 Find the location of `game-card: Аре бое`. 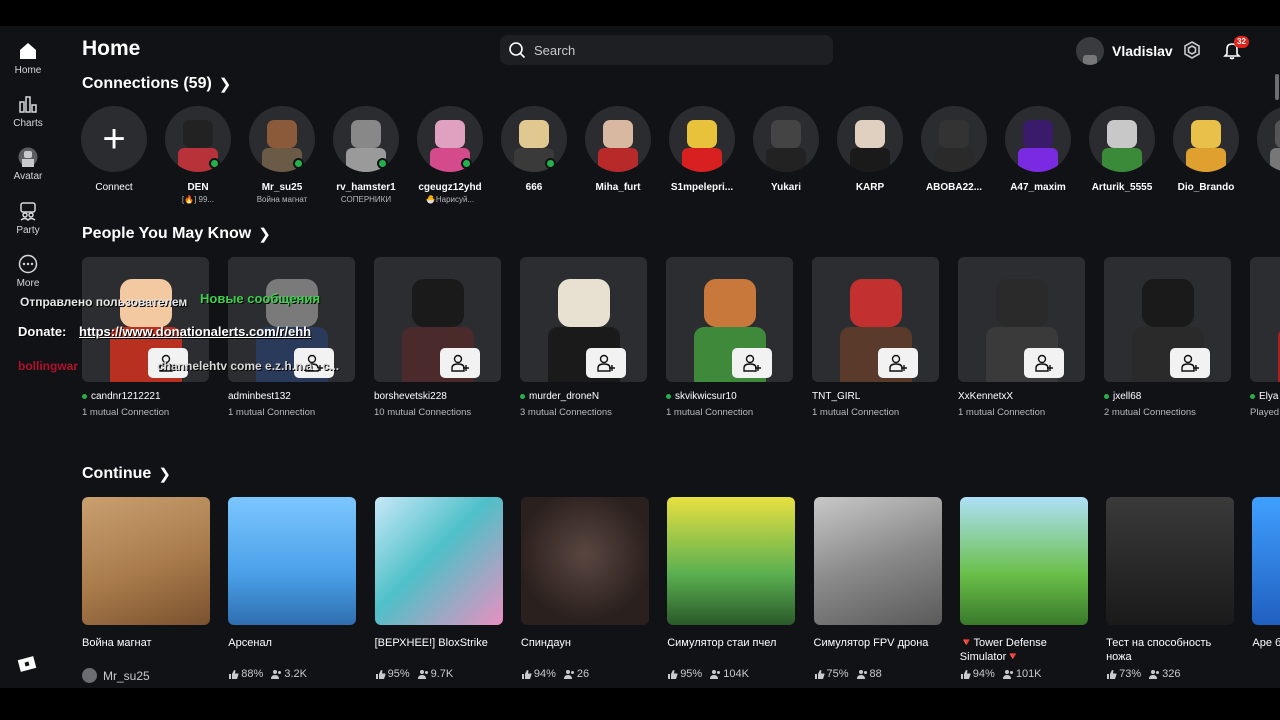

game-card: Аре бое is located at coordinates (1266, 580).